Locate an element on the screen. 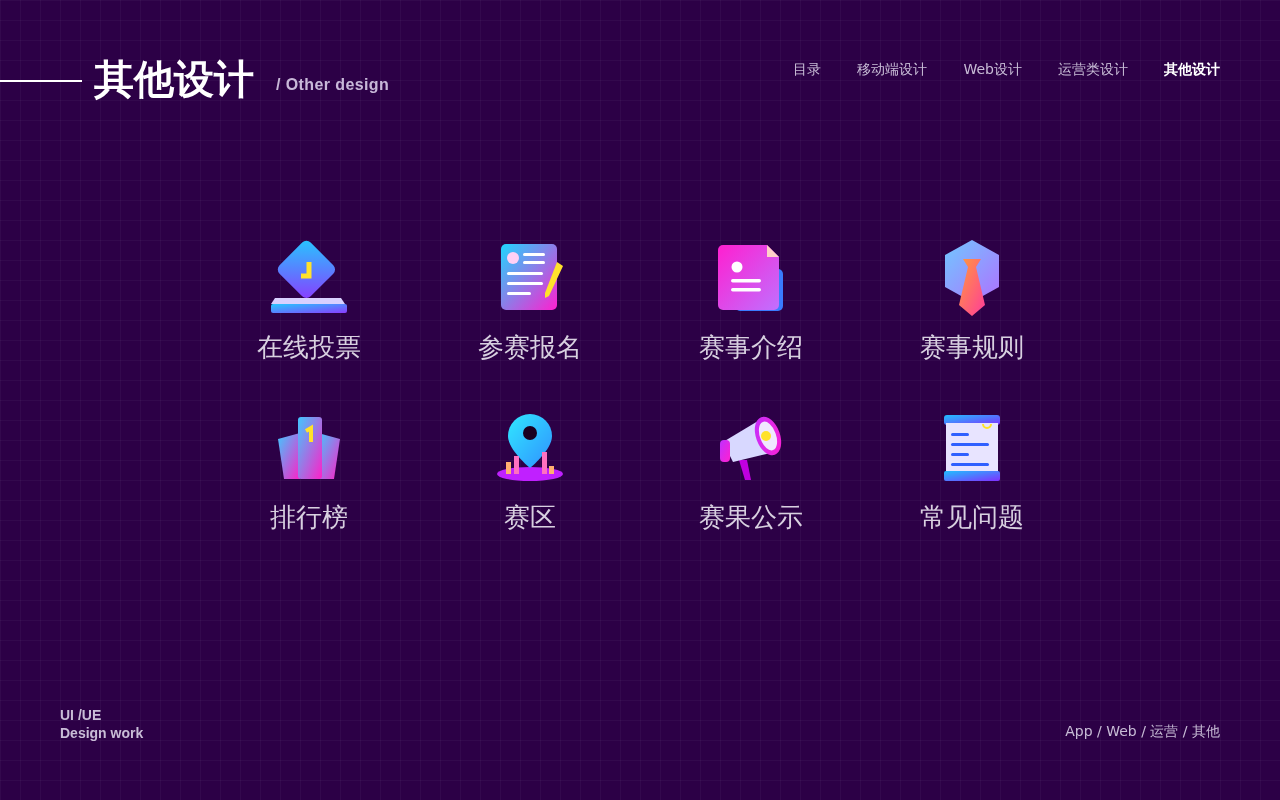 The image size is (1280, 800). nav-link: 移动端设计 is located at coordinates (892, 69).